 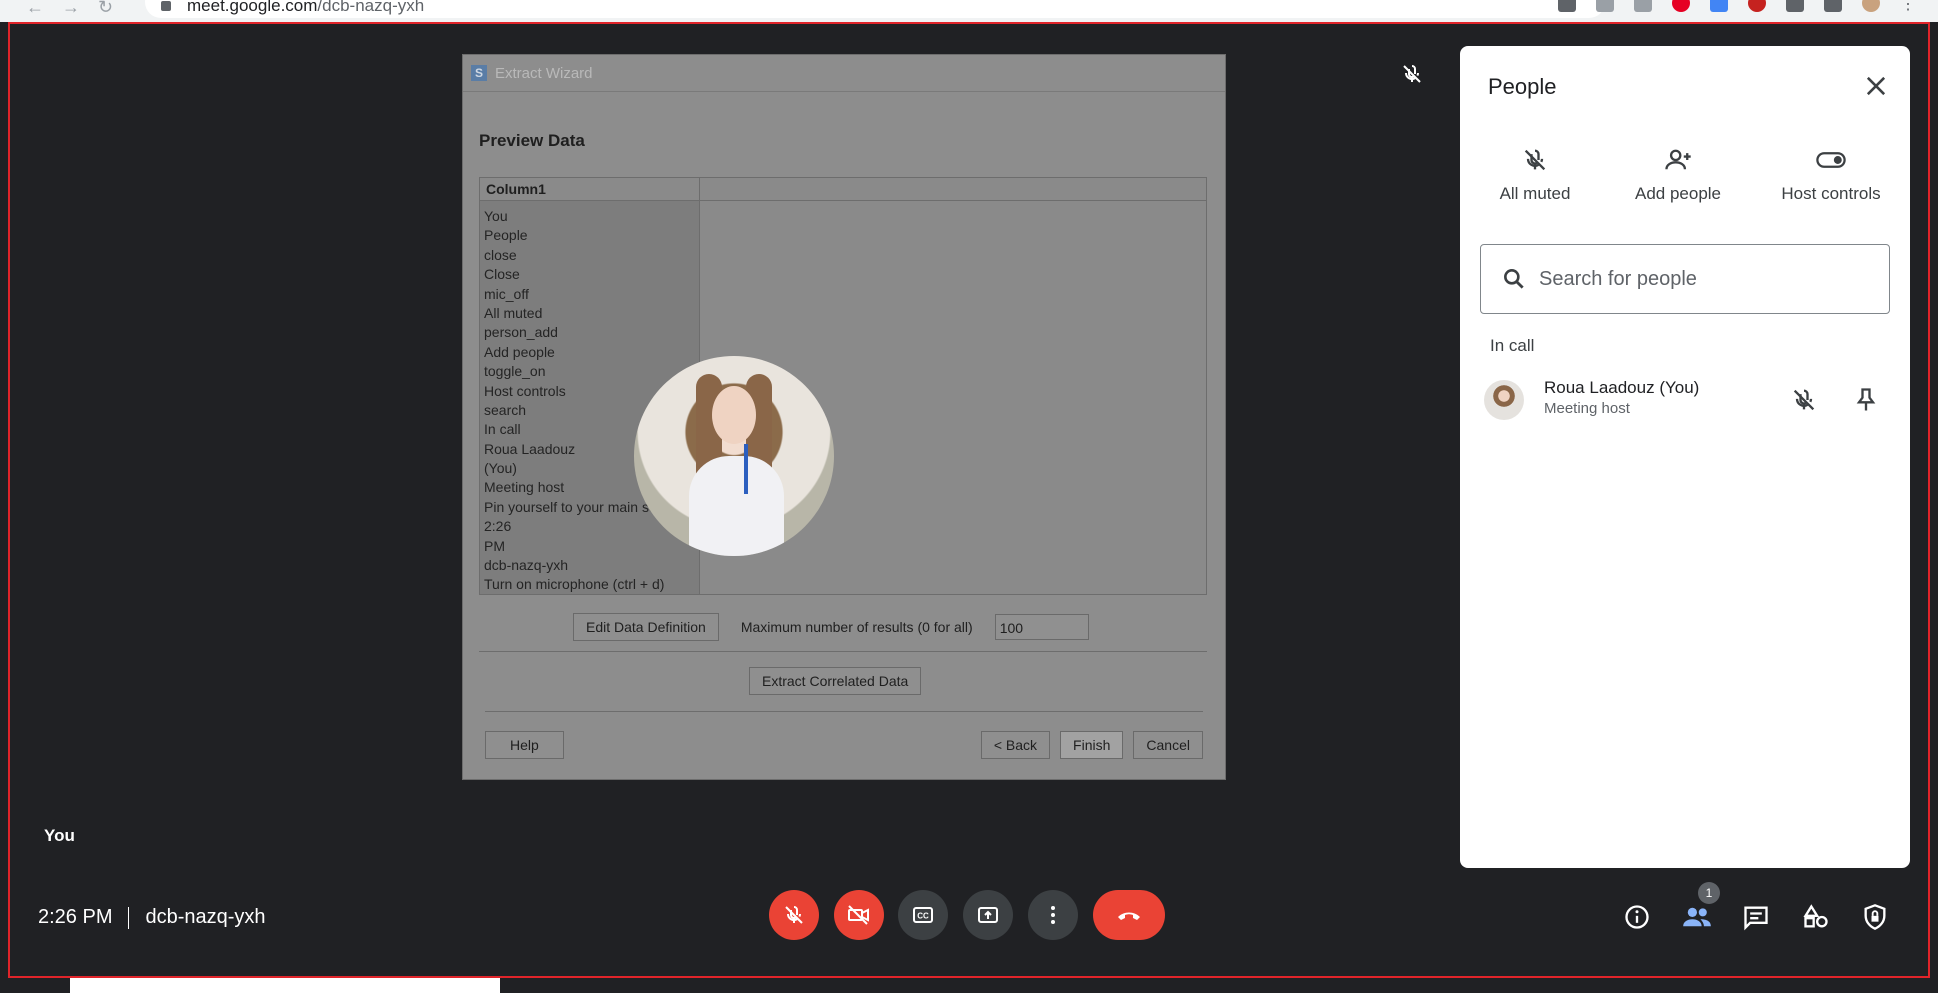 What do you see at coordinates (500, 254) in the screenshot?
I see `table-row: close` at bounding box center [500, 254].